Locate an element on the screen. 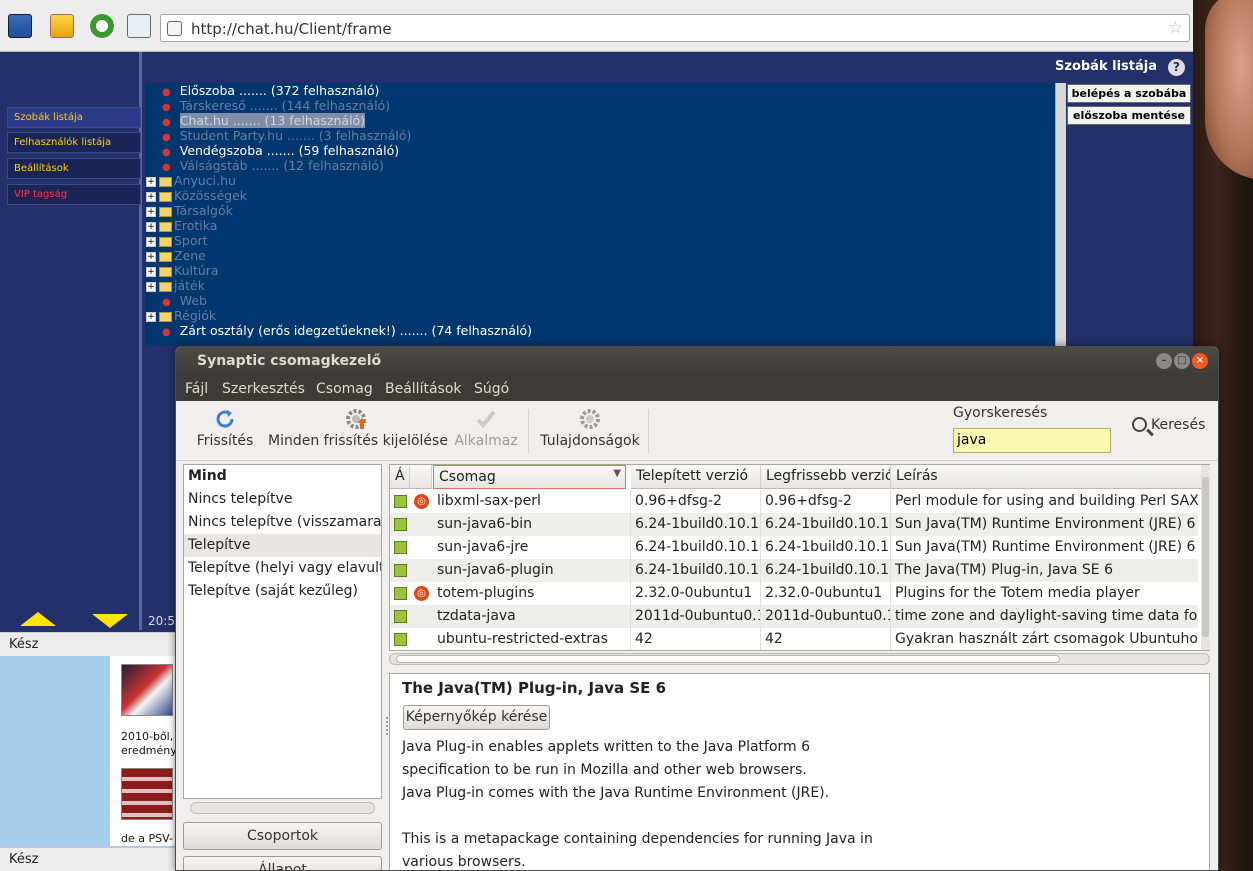 The width and height of the screenshot is (1253, 871). menu-package: Csomag is located at coordinates (344, 389).